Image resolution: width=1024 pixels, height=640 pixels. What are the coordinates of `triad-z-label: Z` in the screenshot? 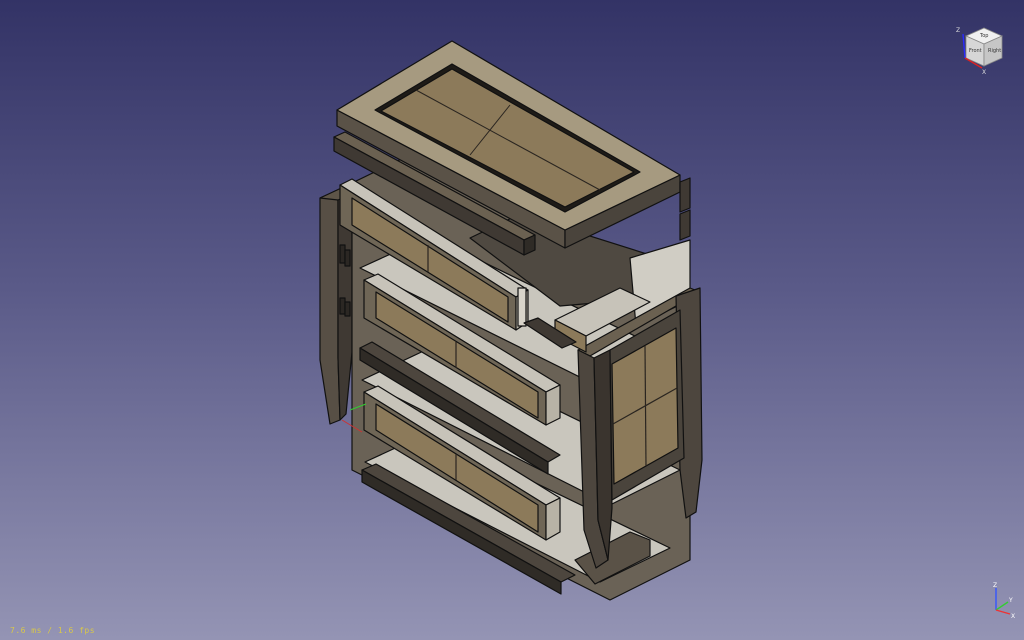 It's located at (995, 585).